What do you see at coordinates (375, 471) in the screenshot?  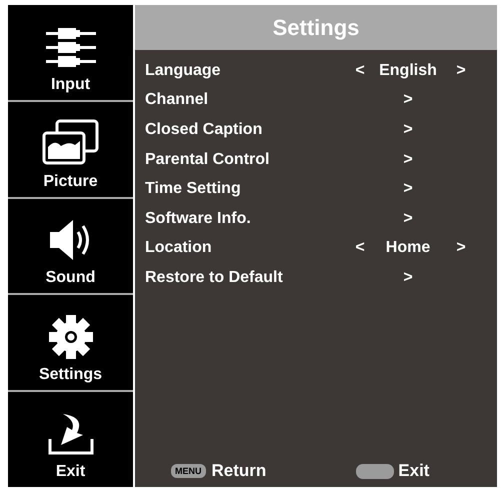 I see `key-icon` at bounding box center [375, 471].